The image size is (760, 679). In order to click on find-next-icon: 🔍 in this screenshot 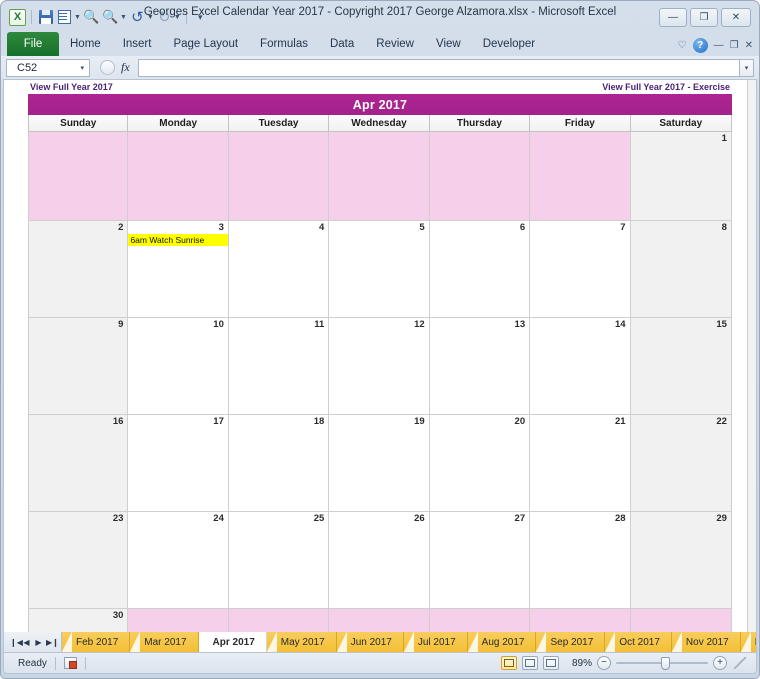, I will do `click(110, 17)`.